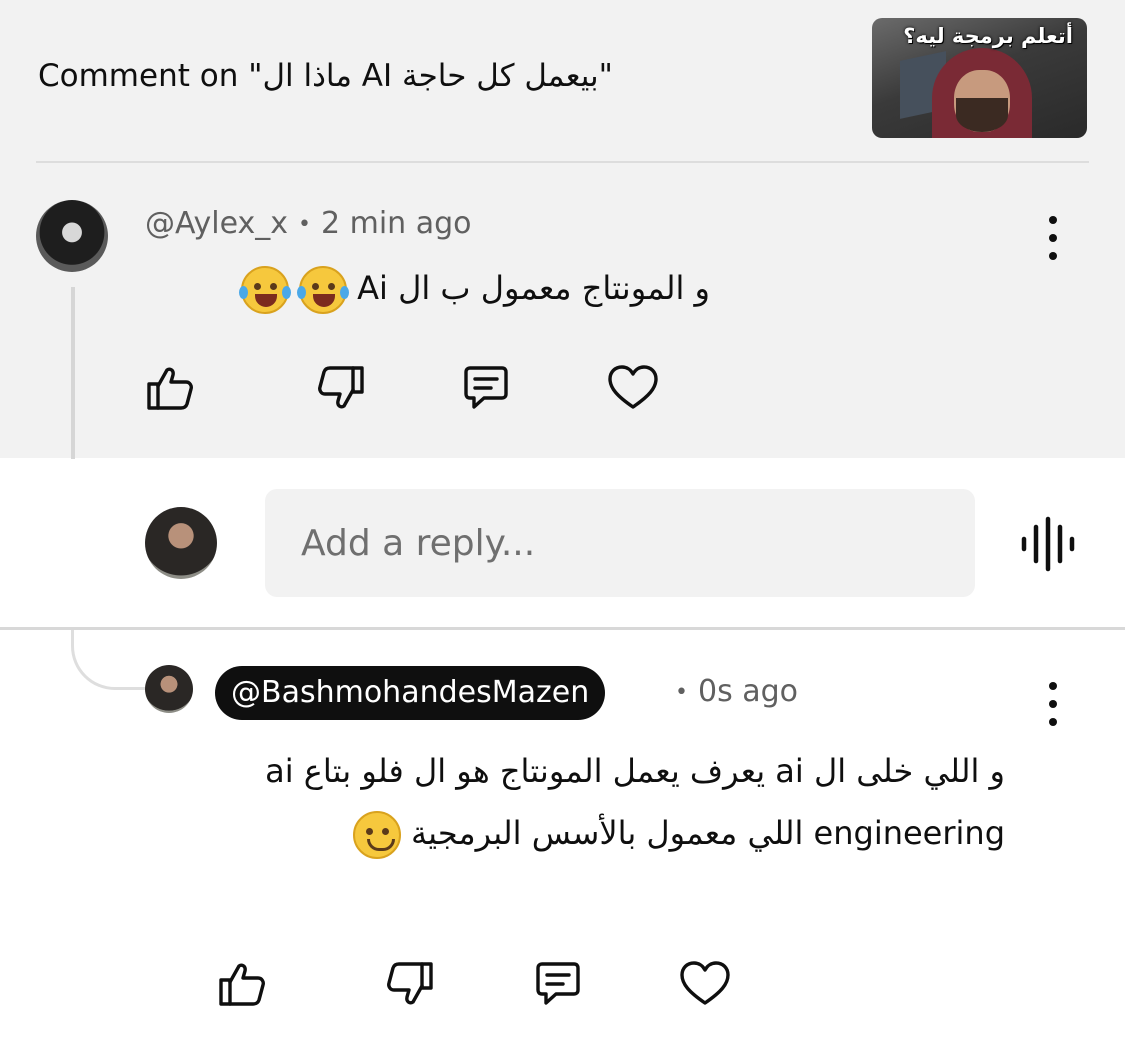  What do you see at coordinates (376, 835) in the screenshot?
I see `smiling-face-emoji-icon` at bounding box center [376, 835].